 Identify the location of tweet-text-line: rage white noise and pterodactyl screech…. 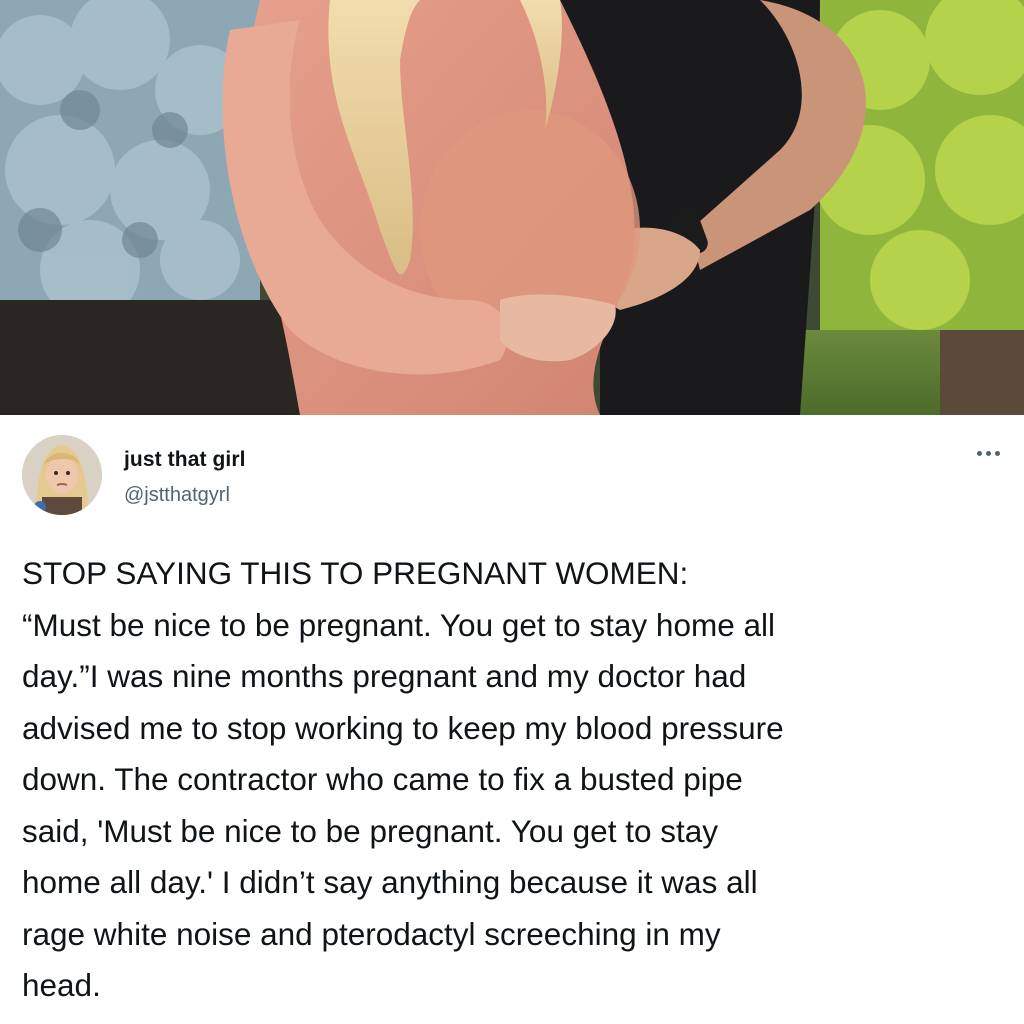
(371, 933).